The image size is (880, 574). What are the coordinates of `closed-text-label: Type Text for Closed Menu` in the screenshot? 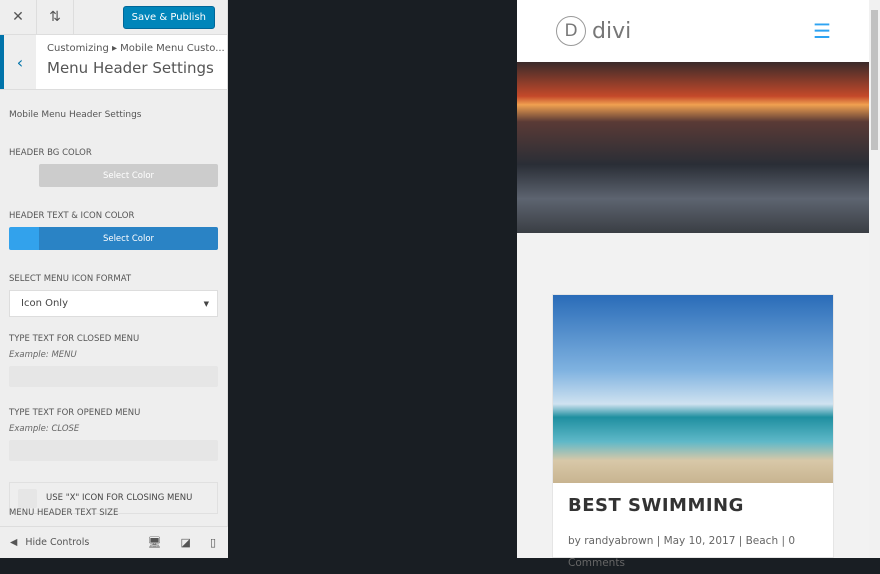 It's located at (74, 339).